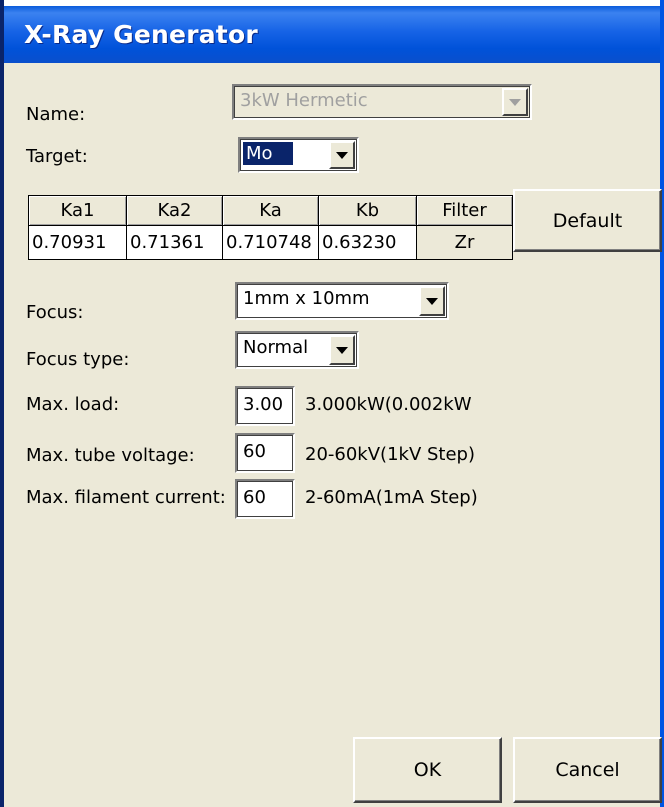 The image size is (664, 807). What do you see at coordinates (126, 497) in the screenshot?
I see `max-current-label: Max. filament current:` at bounding box center [126, 497].